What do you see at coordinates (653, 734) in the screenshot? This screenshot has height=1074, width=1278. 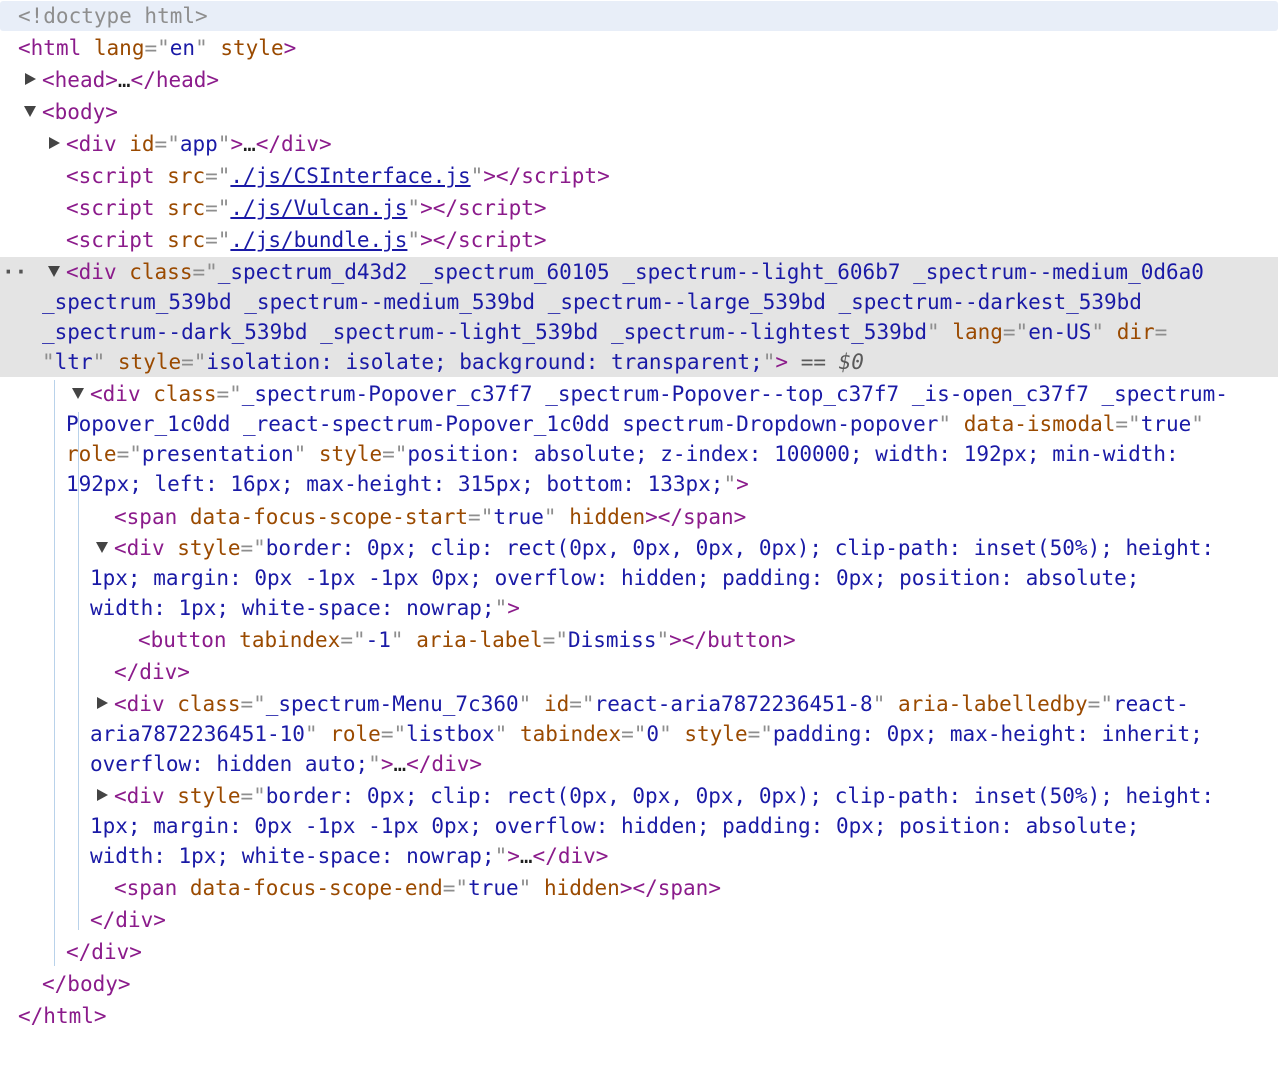 I see `attr-value: 0` at bounding box center [653, 734].